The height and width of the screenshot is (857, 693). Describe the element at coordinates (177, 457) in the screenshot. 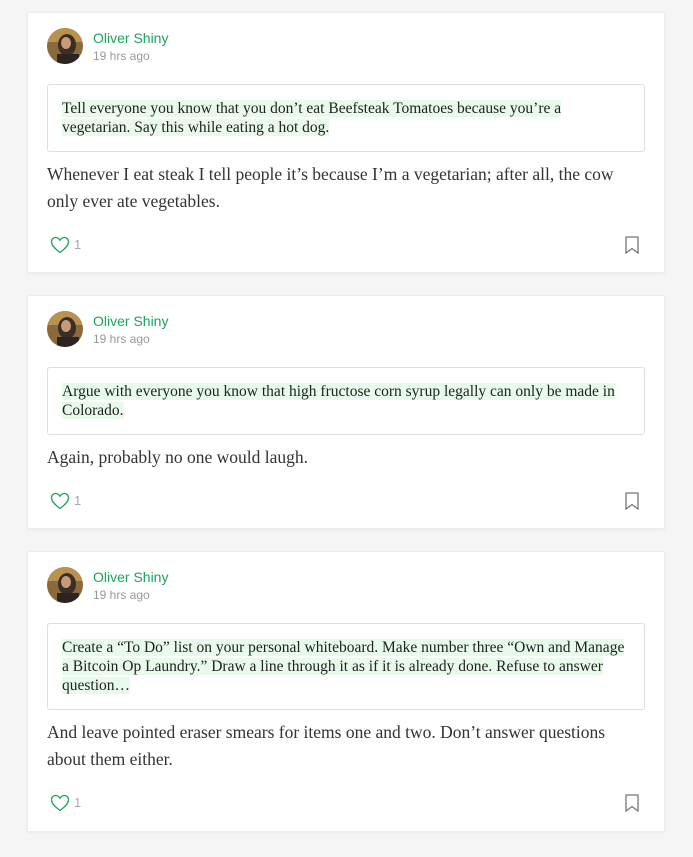

I see `response-text: Again, probably no one would laugh.` at that location.